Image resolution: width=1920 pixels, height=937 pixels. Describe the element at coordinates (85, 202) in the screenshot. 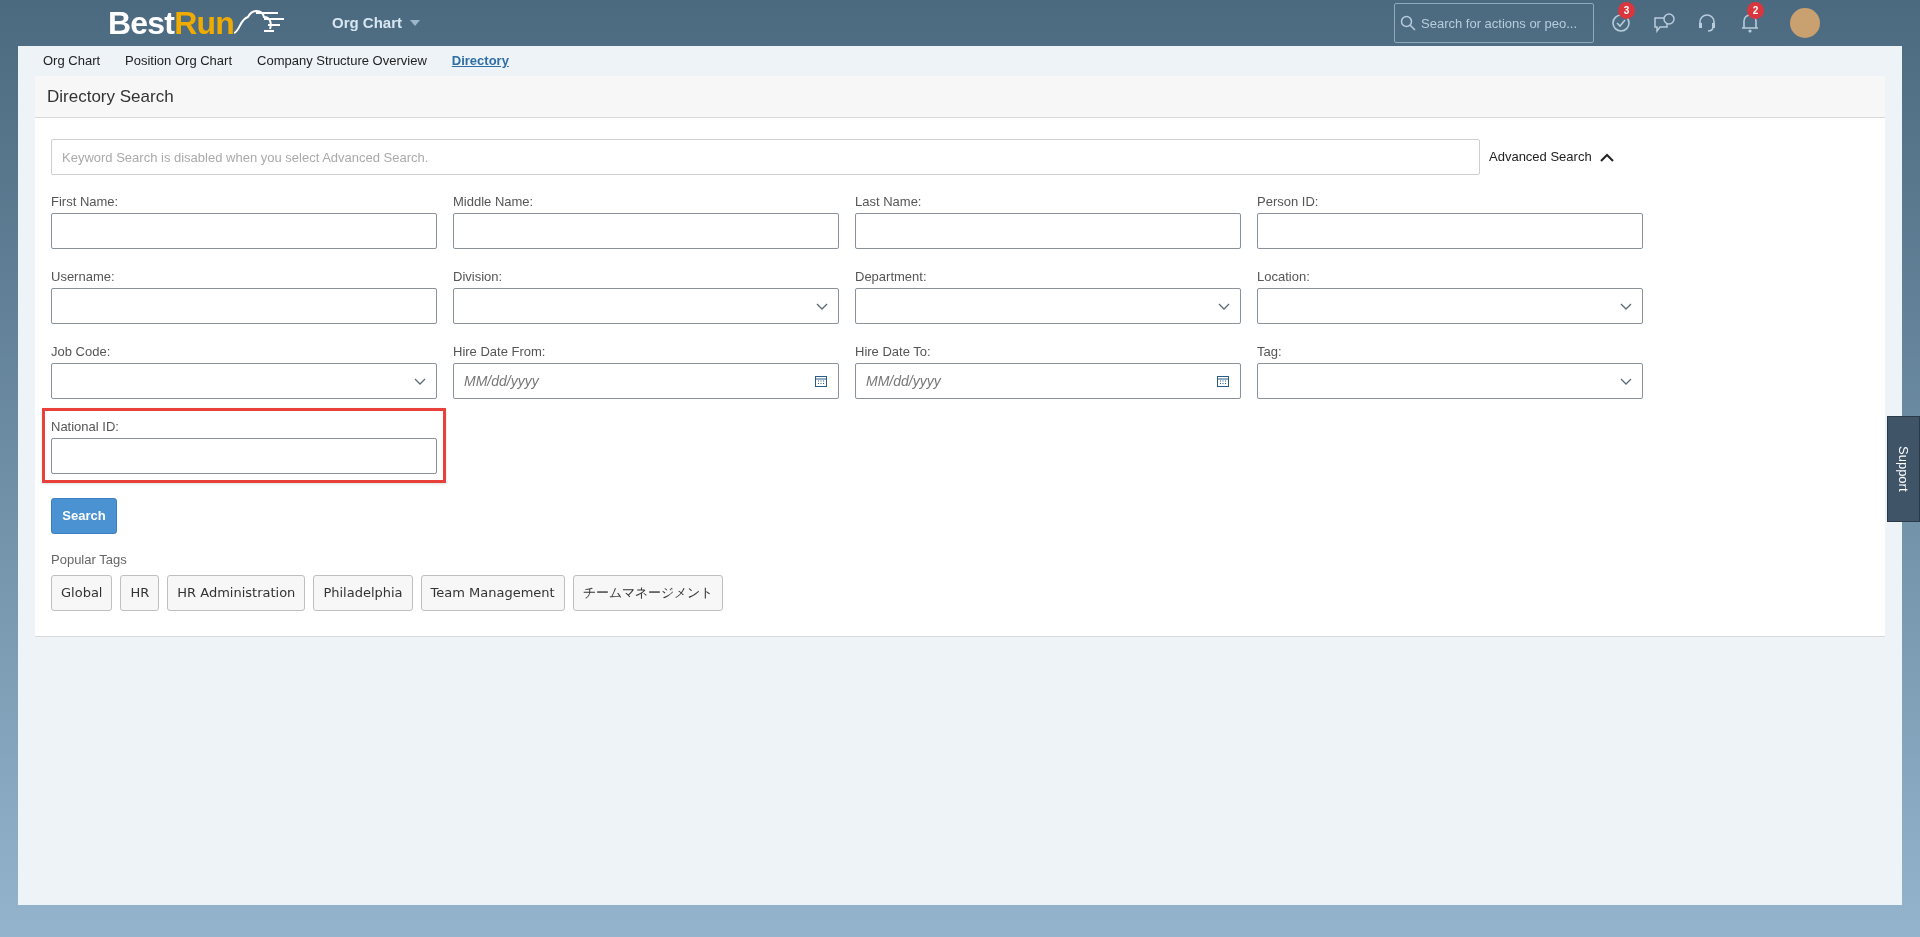

I see `field-label: First Name:` at that location.